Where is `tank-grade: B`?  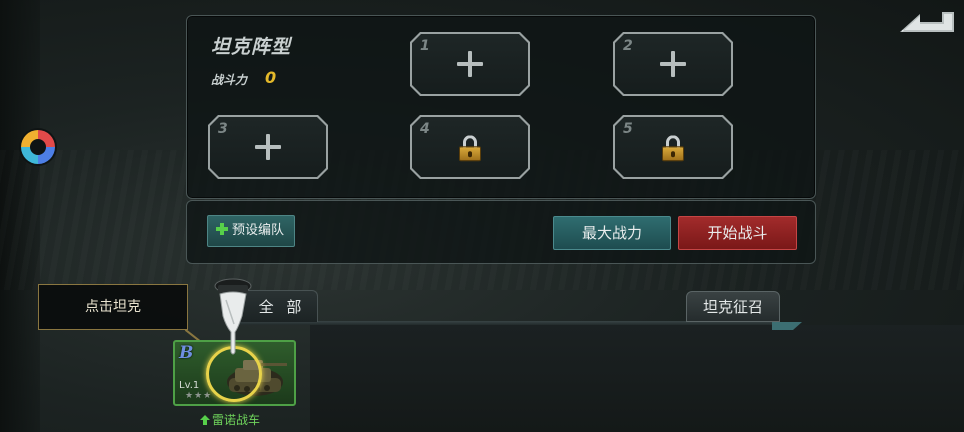
tank-grade: B is located at coordinates (186, 353).